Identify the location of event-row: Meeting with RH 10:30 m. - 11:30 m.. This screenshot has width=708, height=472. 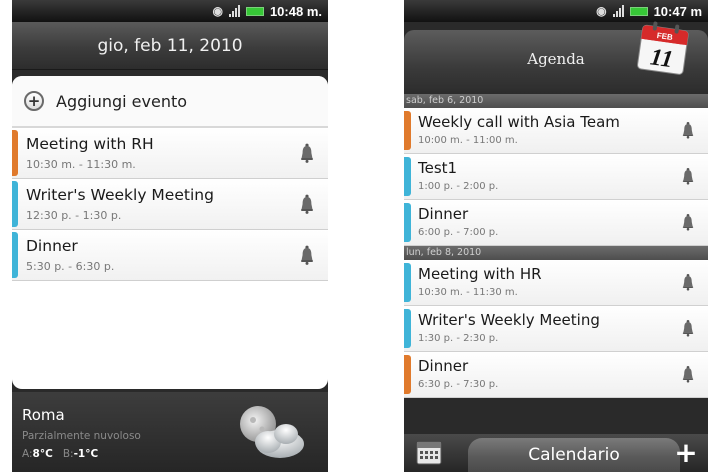
(170, 153).